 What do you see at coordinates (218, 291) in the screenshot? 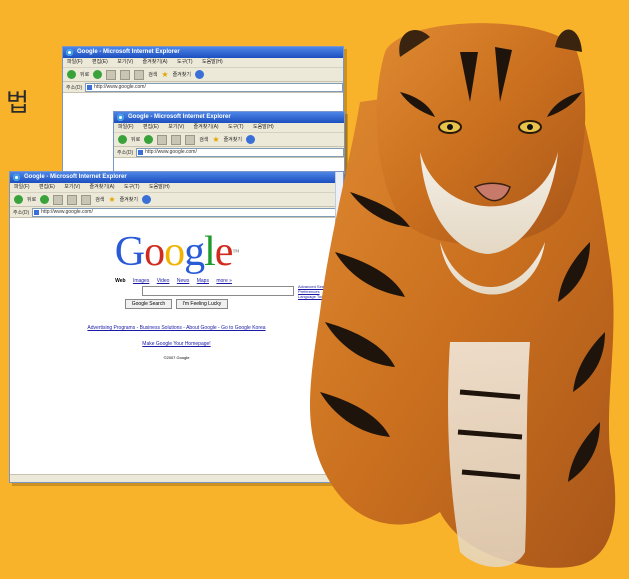
I see `search-input` at bounding box center [218, 291].